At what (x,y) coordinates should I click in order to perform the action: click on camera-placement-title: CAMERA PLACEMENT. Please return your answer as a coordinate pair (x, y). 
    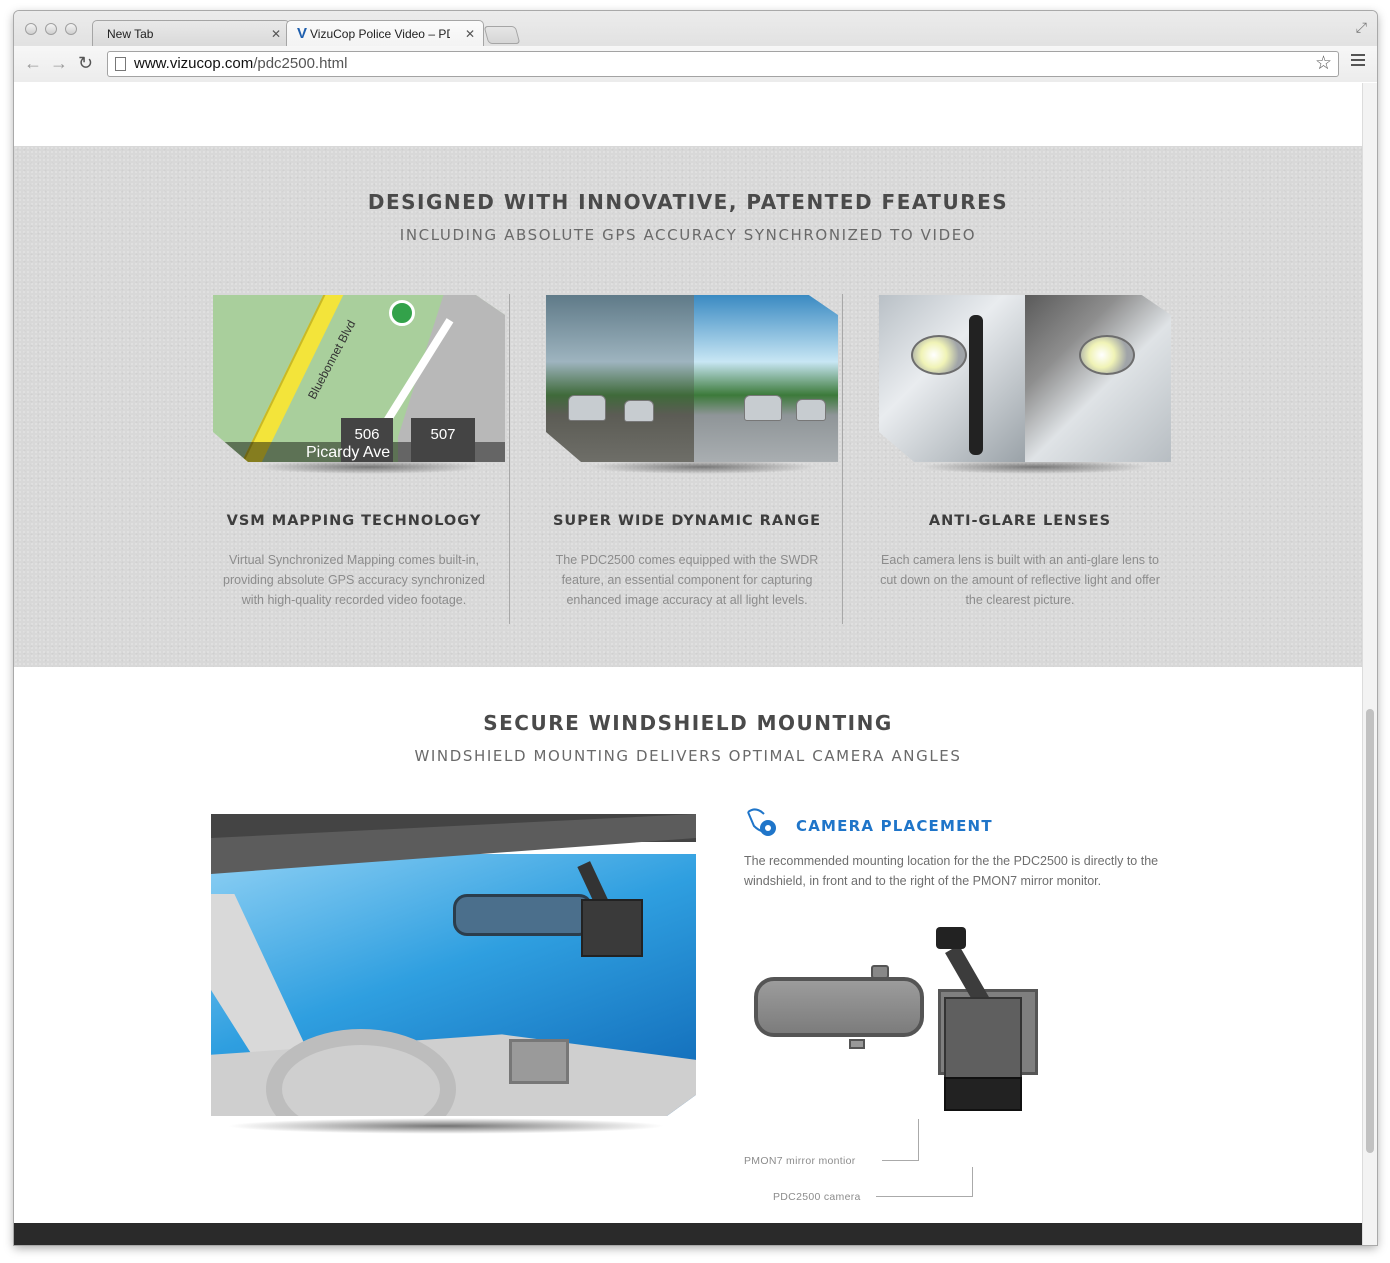
    Looking at the image, I should click on (894, 826).